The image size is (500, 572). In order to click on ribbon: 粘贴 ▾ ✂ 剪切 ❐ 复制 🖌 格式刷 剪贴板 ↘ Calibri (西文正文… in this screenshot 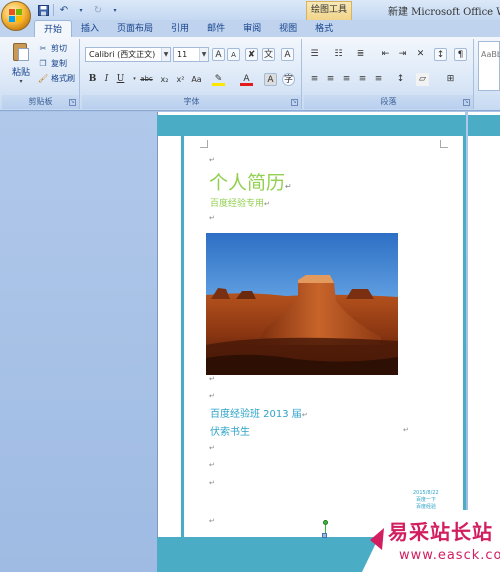, I will do `click(250, 74)`.